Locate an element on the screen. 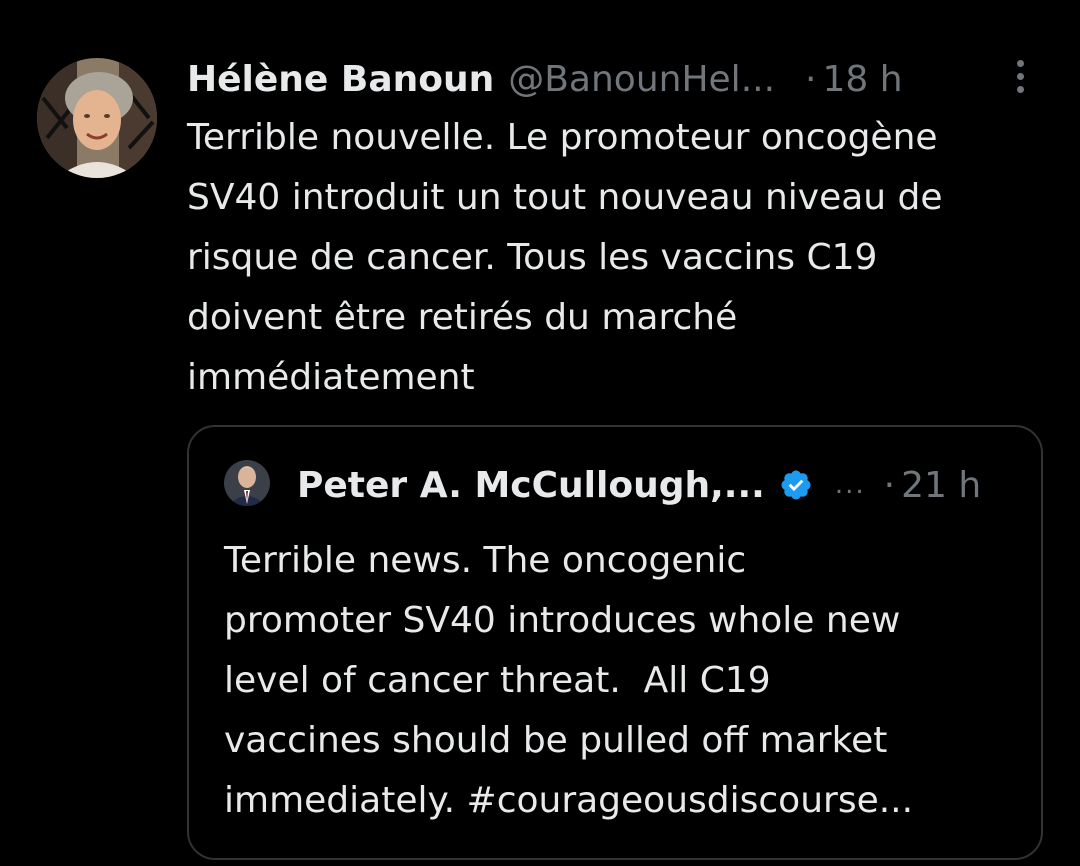 Image resolution: width=1080 pixels, height=866 pixels. quoted-author-avatar-image is located at coordinates (247, 483).